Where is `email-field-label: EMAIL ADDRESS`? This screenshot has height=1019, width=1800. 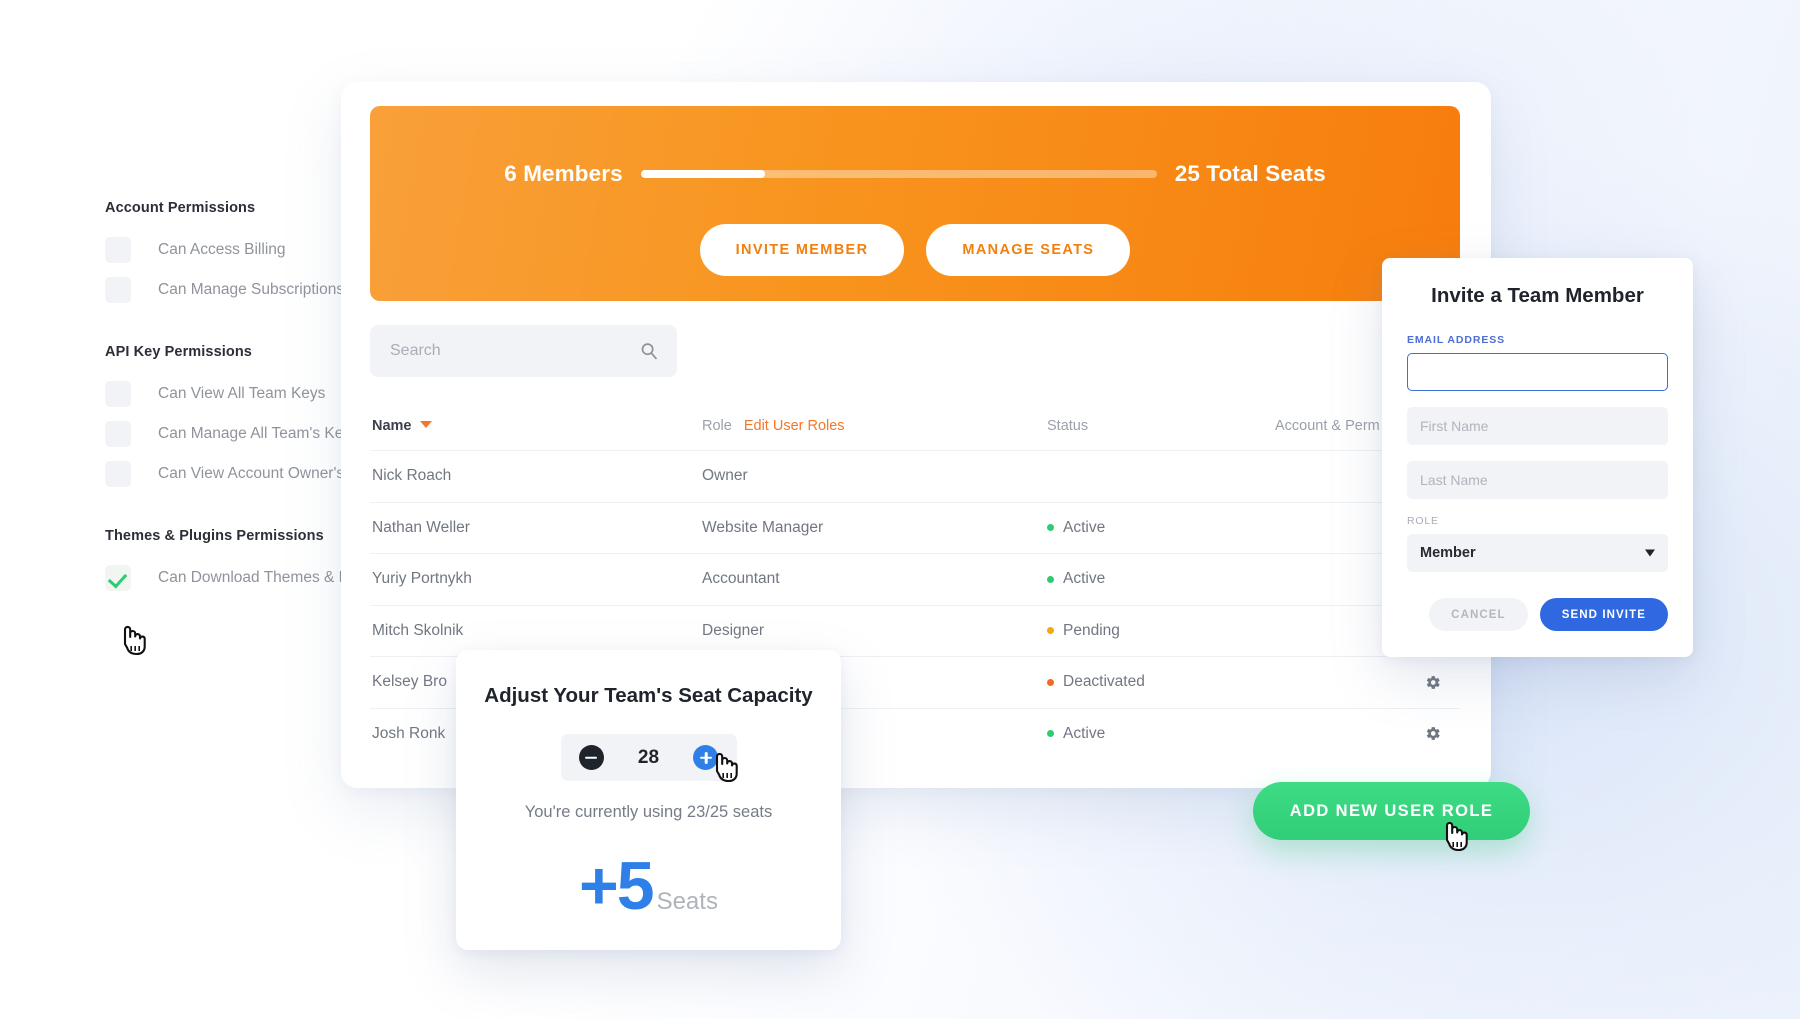 email-field-label: EMAIL ADDRESS is located at coordinates (1456, 340).